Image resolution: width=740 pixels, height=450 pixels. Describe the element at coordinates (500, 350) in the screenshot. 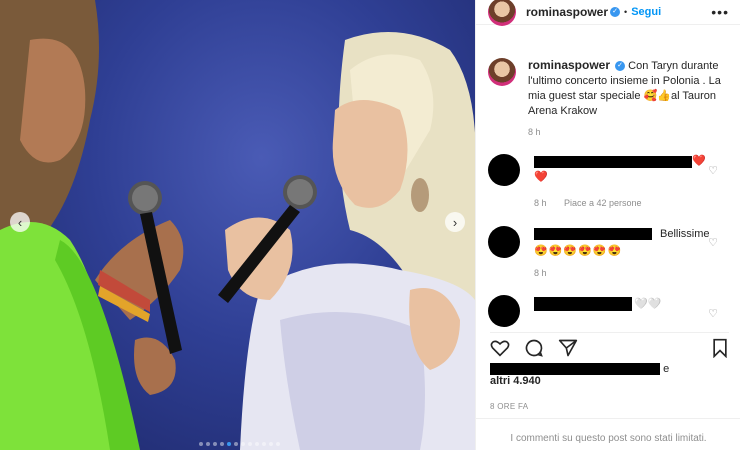

I see `heart-icon` at that location.